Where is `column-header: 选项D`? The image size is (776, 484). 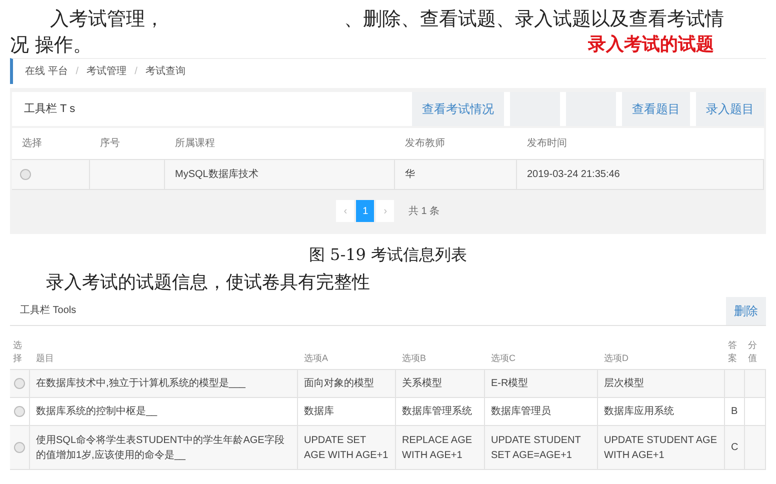
column-header: 选项D is located at coordinates (616, 358).